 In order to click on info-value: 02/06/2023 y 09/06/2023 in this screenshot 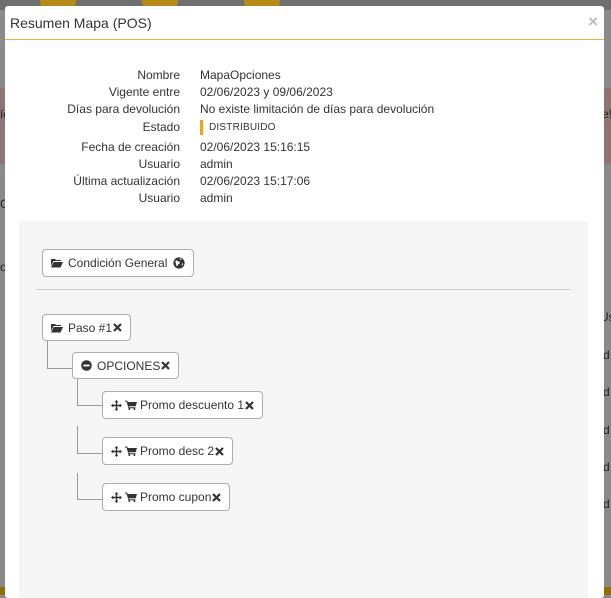, I will do `click(266, 92)`.